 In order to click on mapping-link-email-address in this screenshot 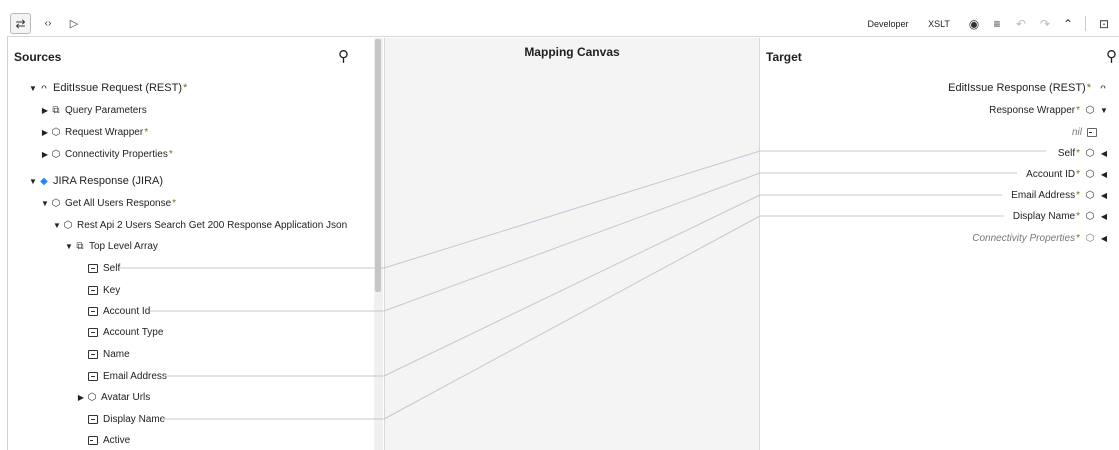, I will do `click(572, 285)`.